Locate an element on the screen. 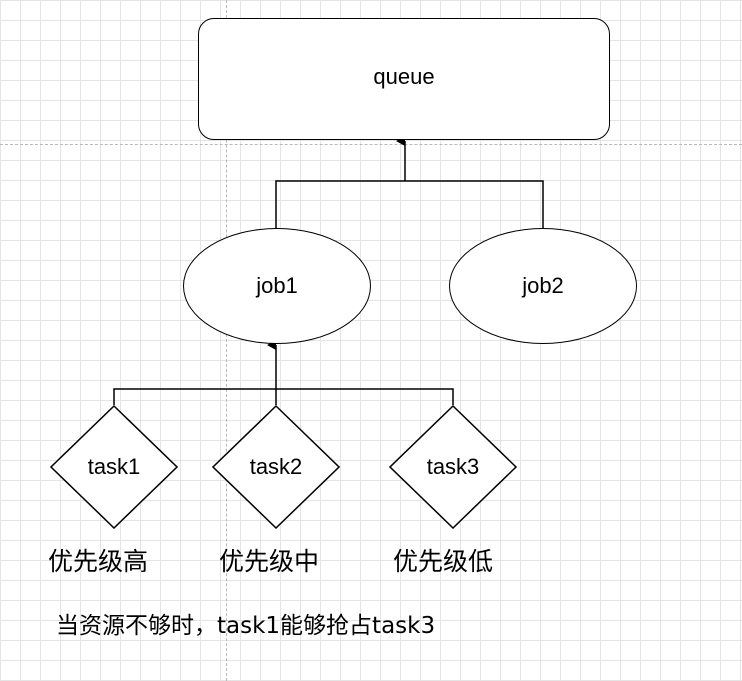  job1-node: job1 is located at coordinates (277, 286).